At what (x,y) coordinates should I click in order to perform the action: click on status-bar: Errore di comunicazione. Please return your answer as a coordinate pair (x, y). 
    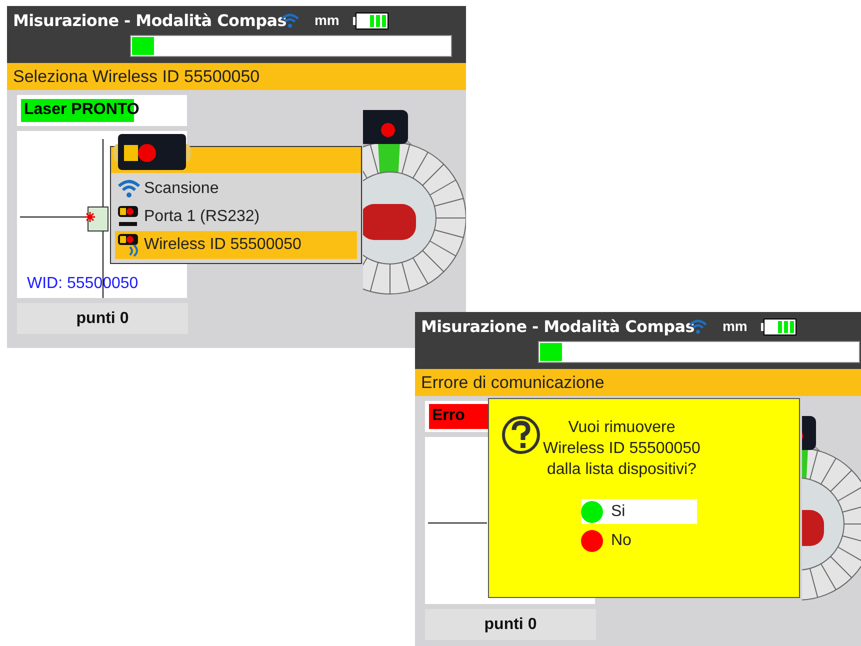
    Looking at the image, I should click on (638, 382).